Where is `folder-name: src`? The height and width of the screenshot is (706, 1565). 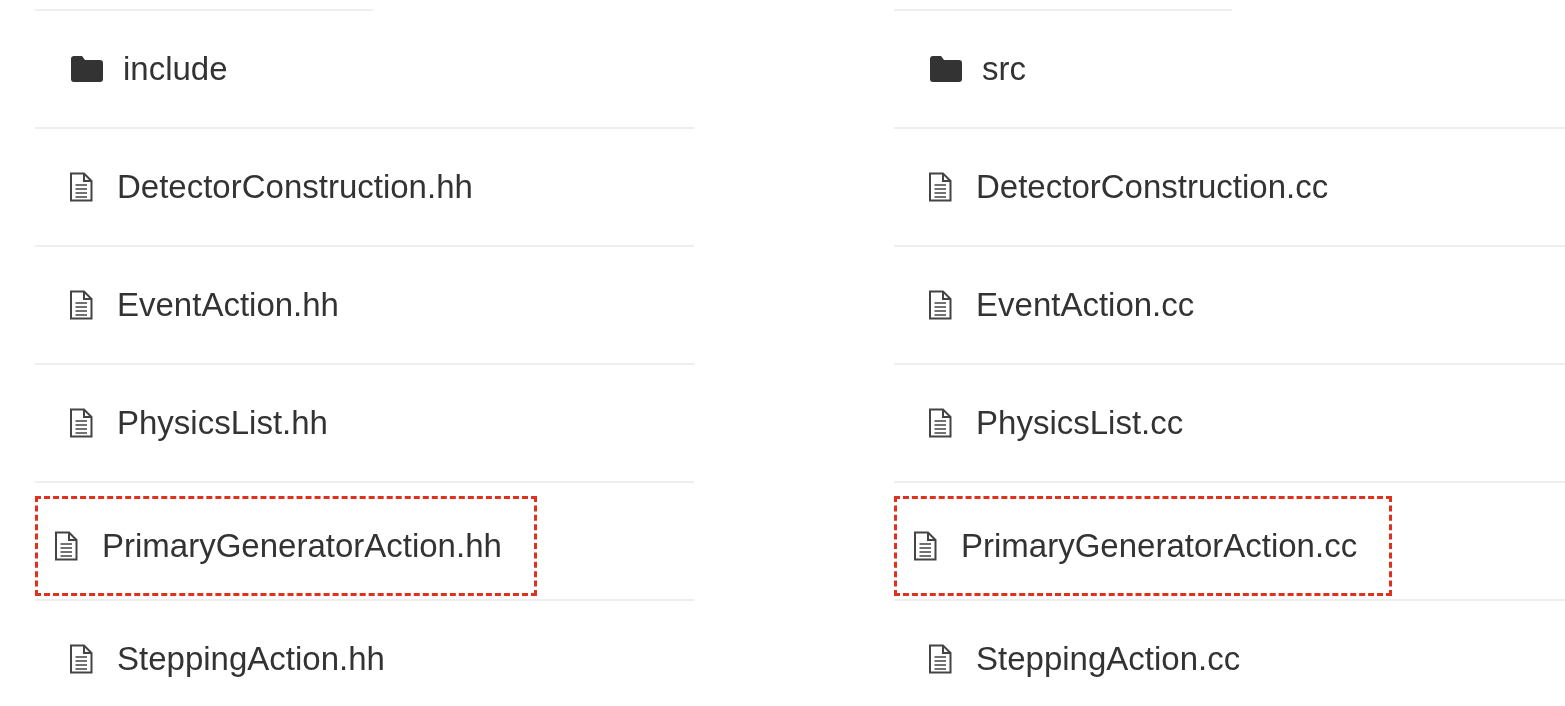
folder-name: src is located at coordinates (1004, 69).